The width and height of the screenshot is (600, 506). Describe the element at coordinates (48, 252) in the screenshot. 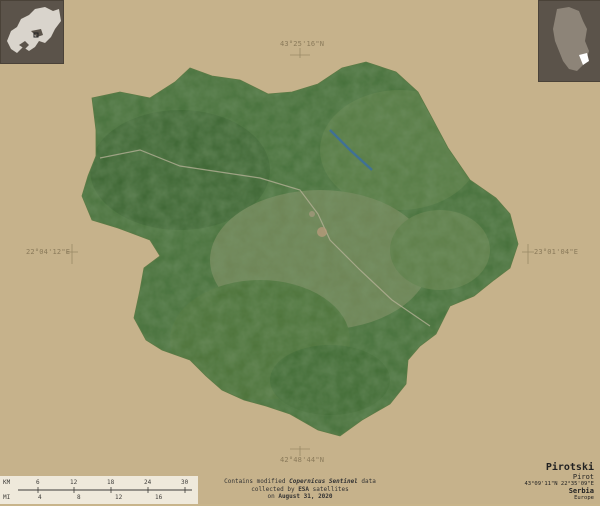

I see `coord-left-label: 22°04'12"E` at that location.